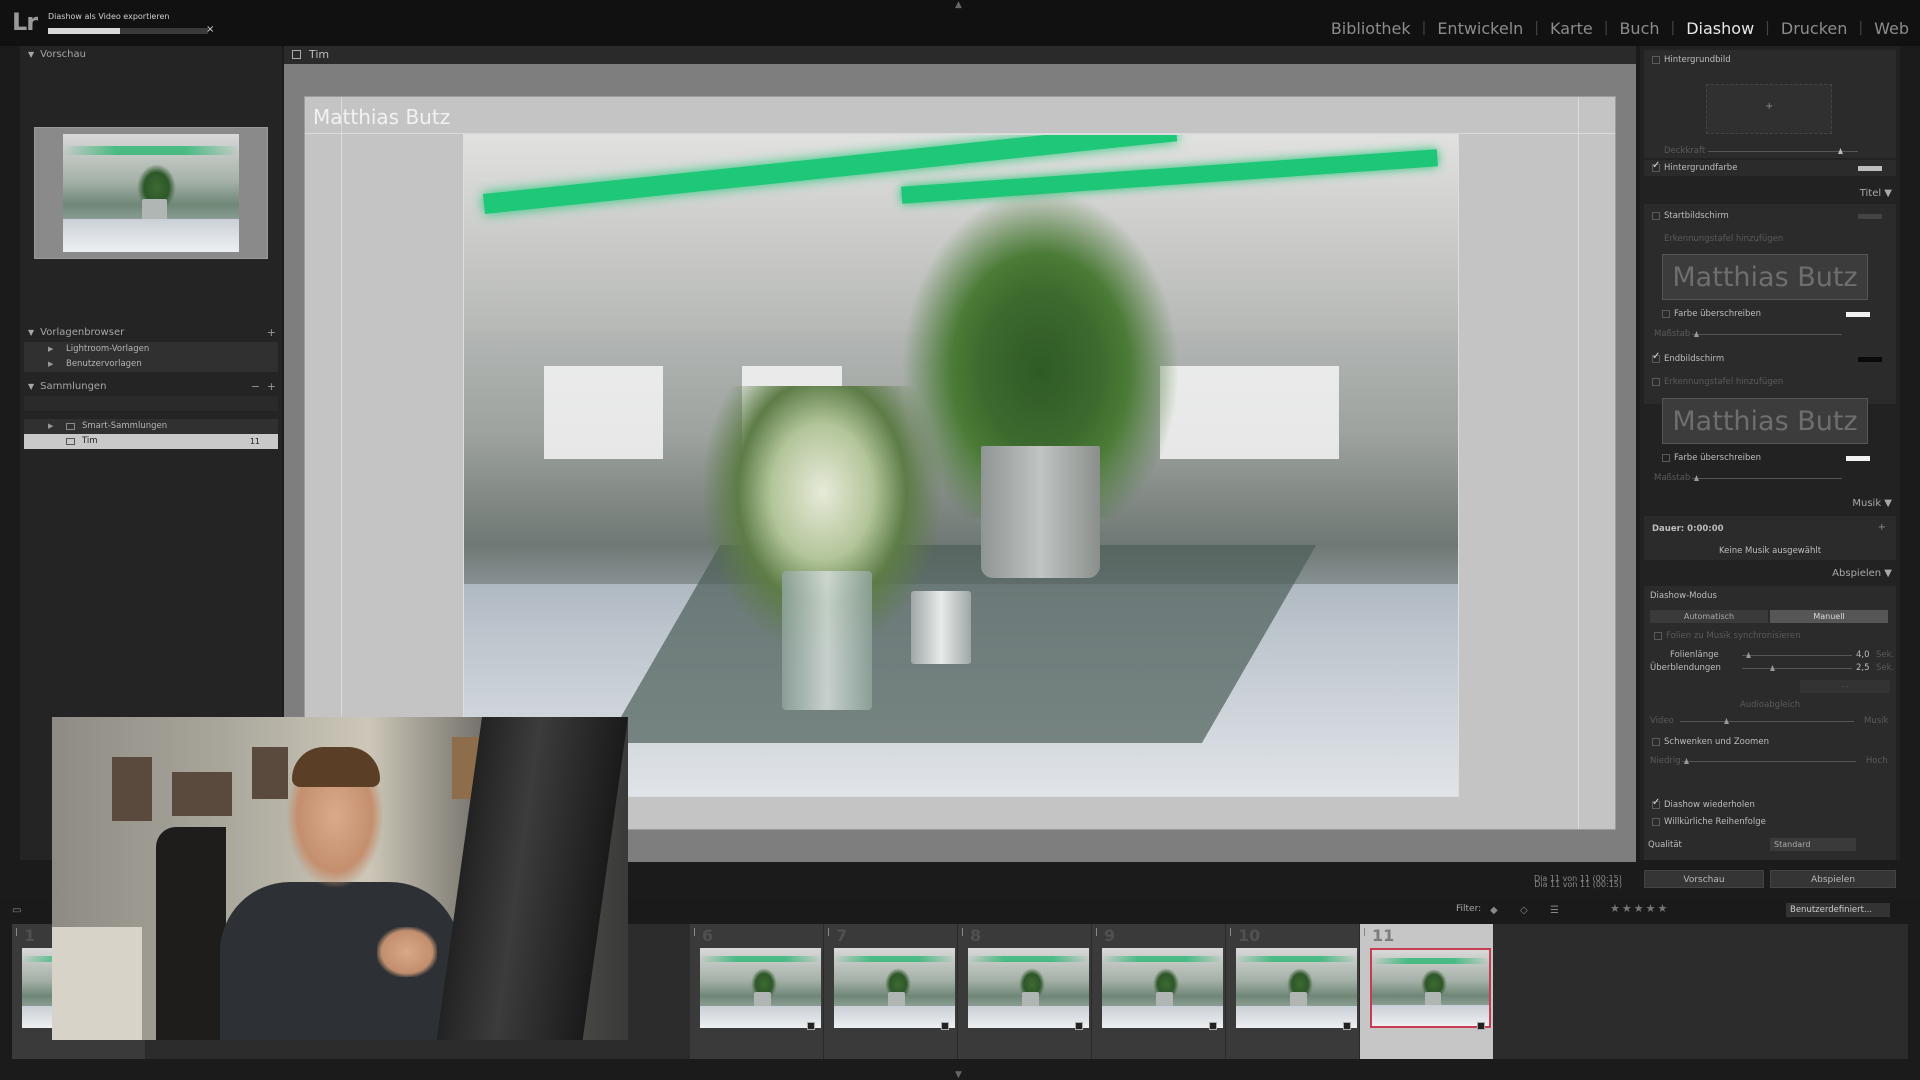 The image size is (1920, 1080). Describe the element at coordinates (1666, 314) in the screenshot. I see `intro-override-color-checkbox` at that location.